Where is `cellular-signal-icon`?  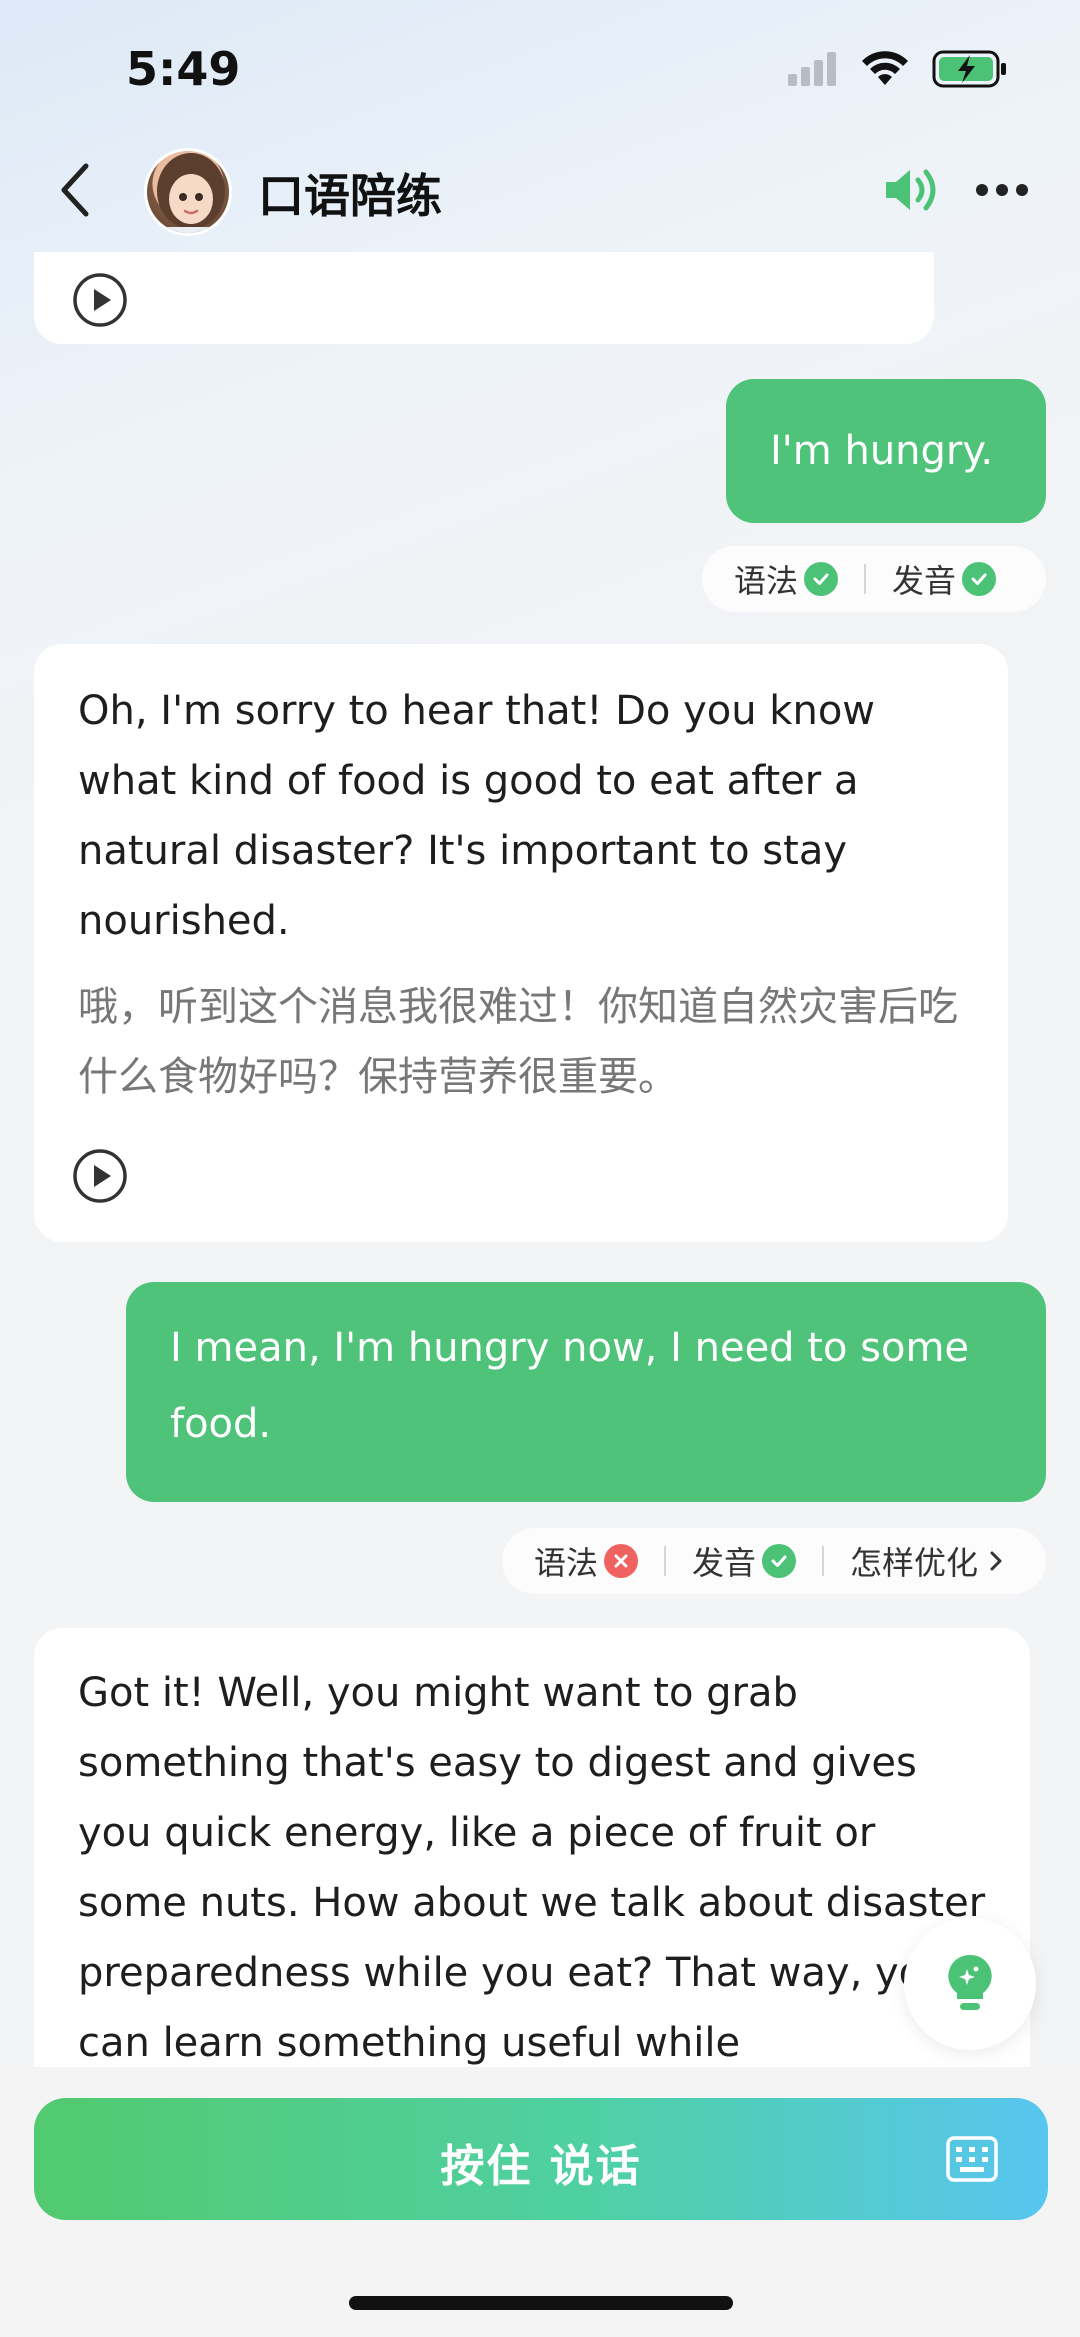
cellular-signal-icon is located at coordinates (812, 69).